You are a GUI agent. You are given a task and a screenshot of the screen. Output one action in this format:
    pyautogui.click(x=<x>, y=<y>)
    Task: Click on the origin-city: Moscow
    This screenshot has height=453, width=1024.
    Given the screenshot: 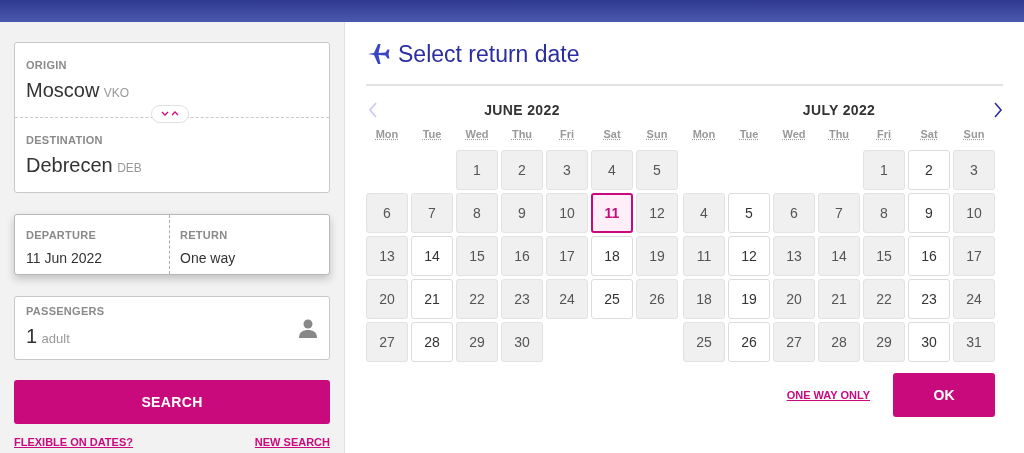 What is the action you would take?
    pyautogui.click(x=63, y=90)
    